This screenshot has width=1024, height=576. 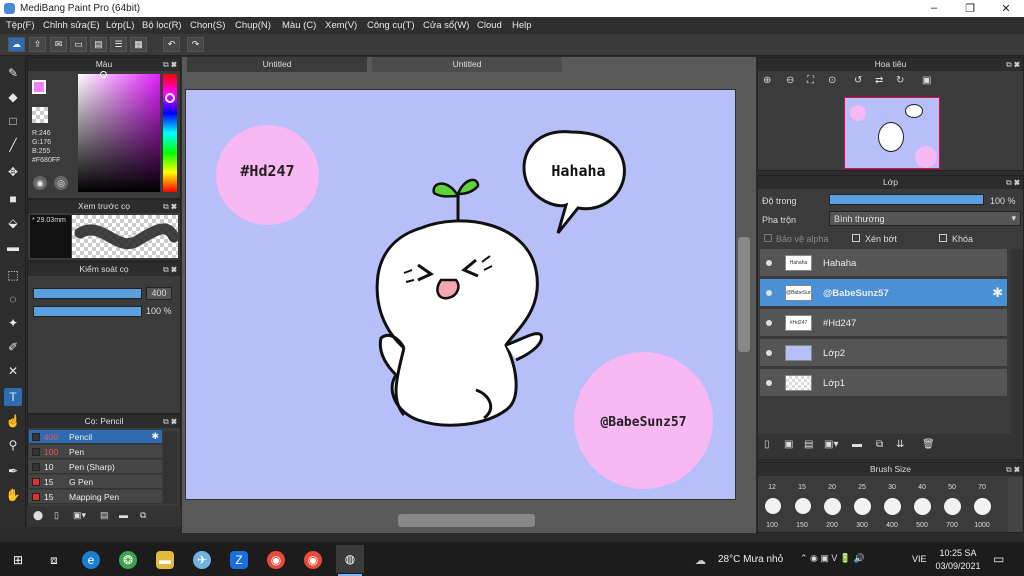 I want to click on move-tool-icon: ✥, so click(x=13, y=172).